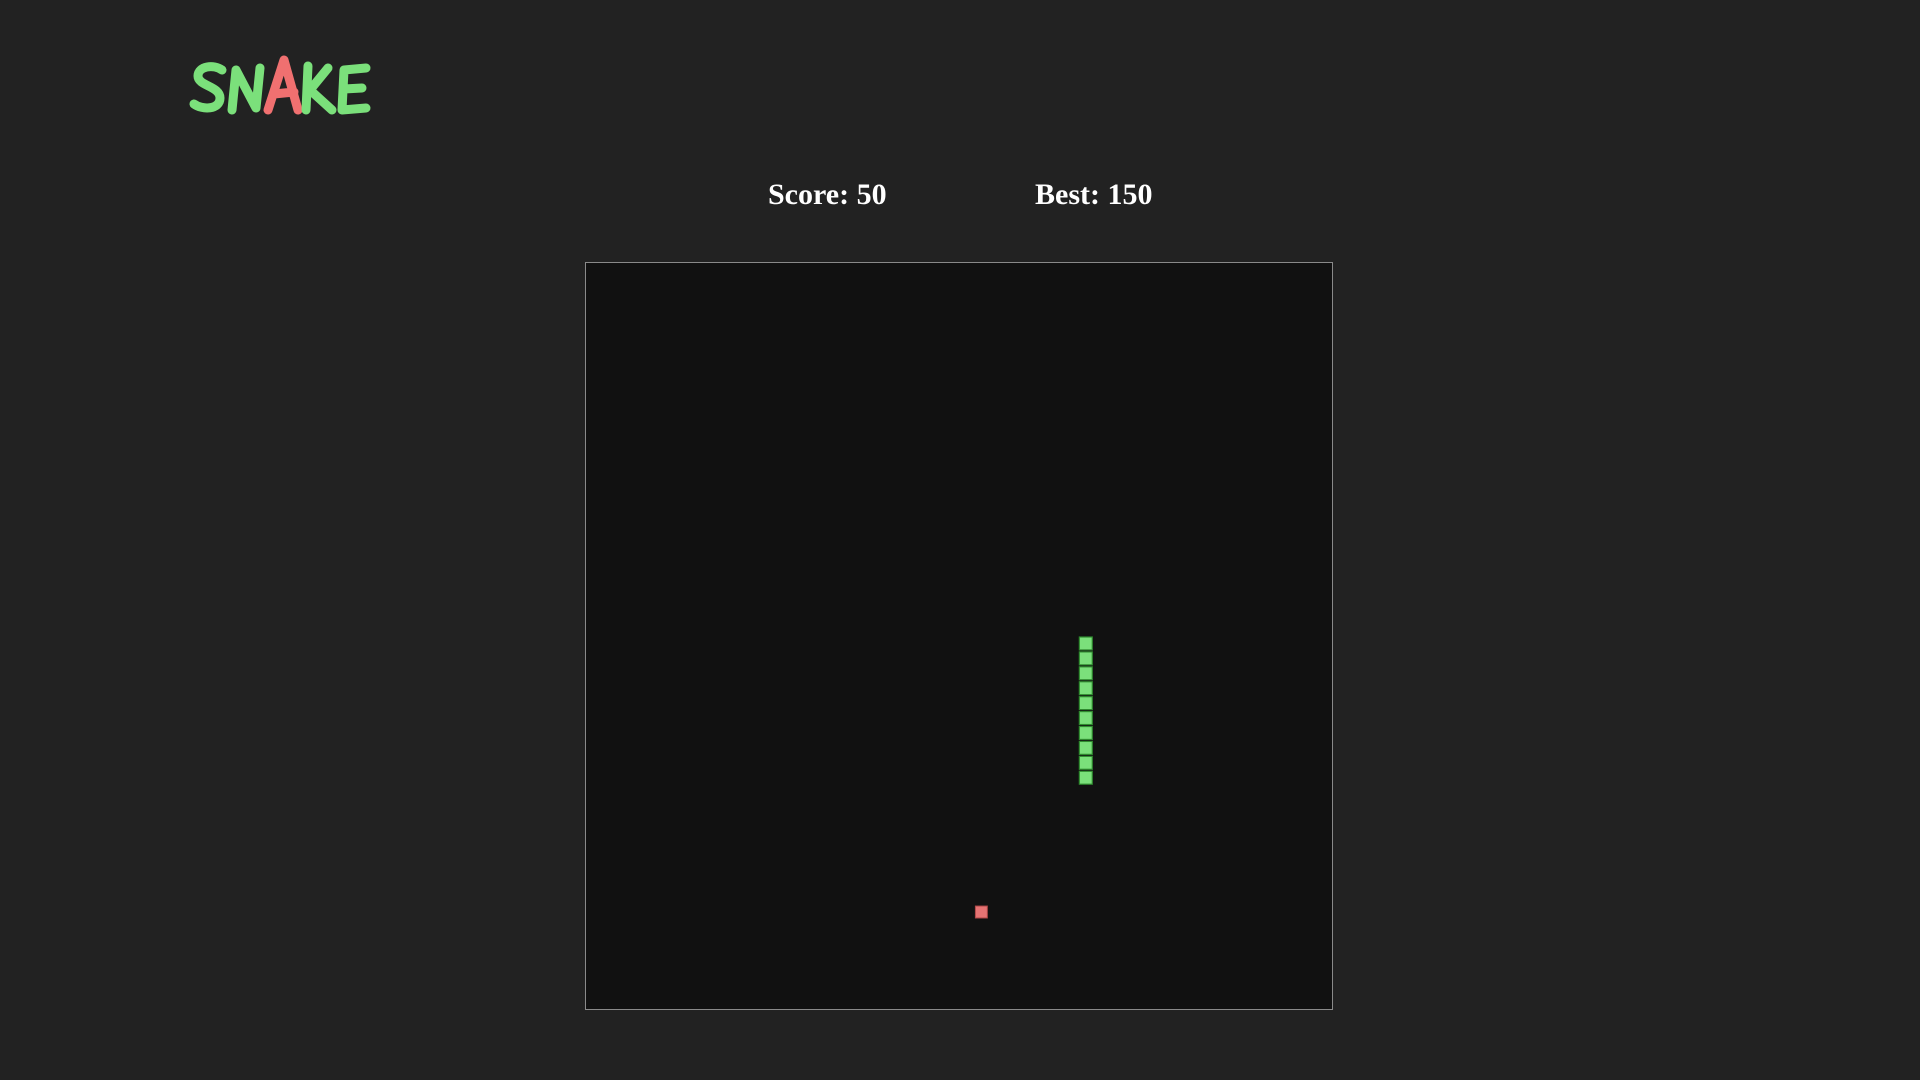 The width and height of the screenshot is (1920, 1080). Describe the element at coordinates (1094, 194) in the screenshot. I see `best-score-display: Best: 150` at that location.